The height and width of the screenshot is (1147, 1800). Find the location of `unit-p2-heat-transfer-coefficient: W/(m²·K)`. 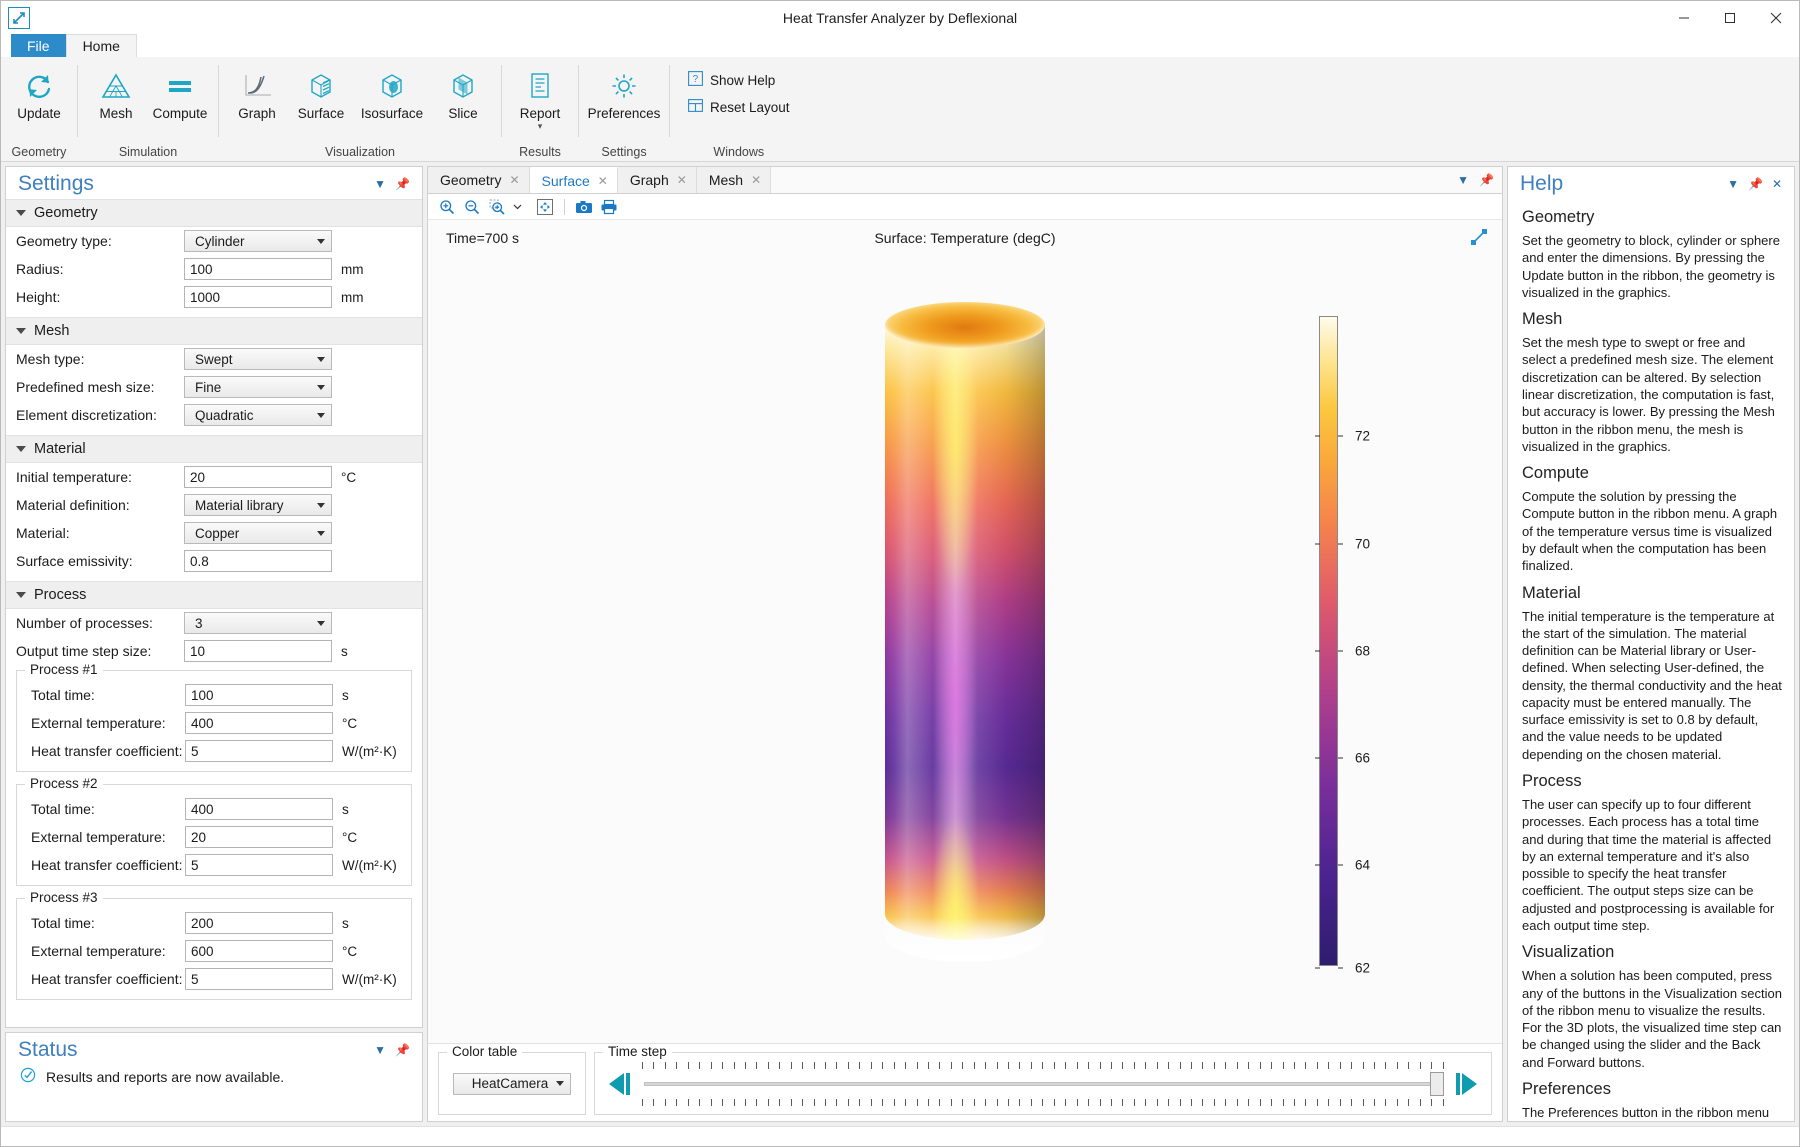

unit-p2-heat-transfer-coefficient: W/(m²·K) is located at coordinates (369, 865).